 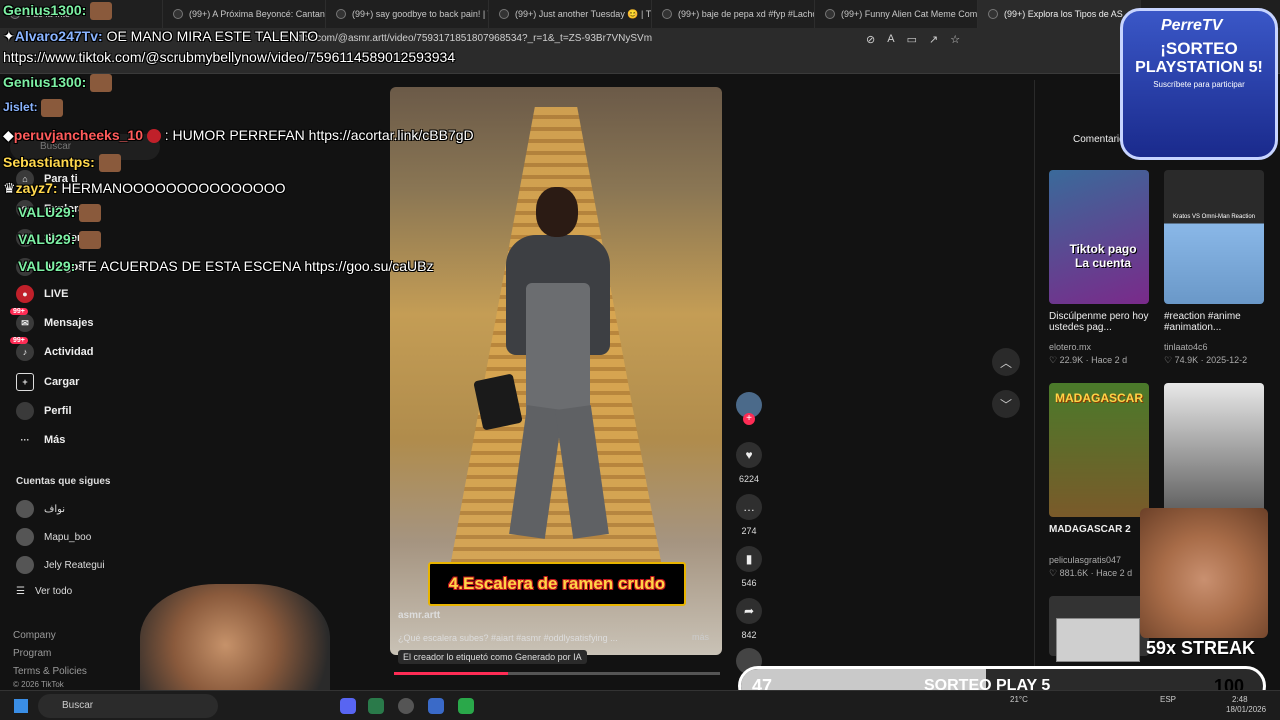 I want to click on sidebar-item-profile: Perfil, so click(x=44, y=411).